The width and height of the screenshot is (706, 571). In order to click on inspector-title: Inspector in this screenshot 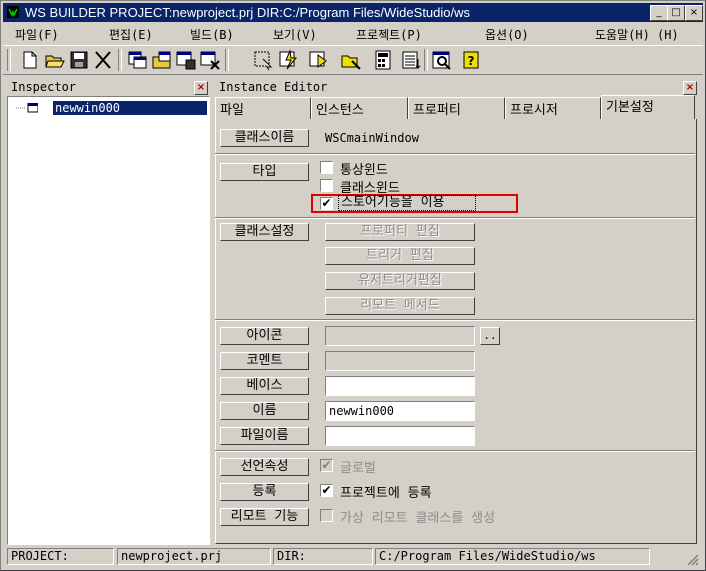, I will do `click(44, 87)`.